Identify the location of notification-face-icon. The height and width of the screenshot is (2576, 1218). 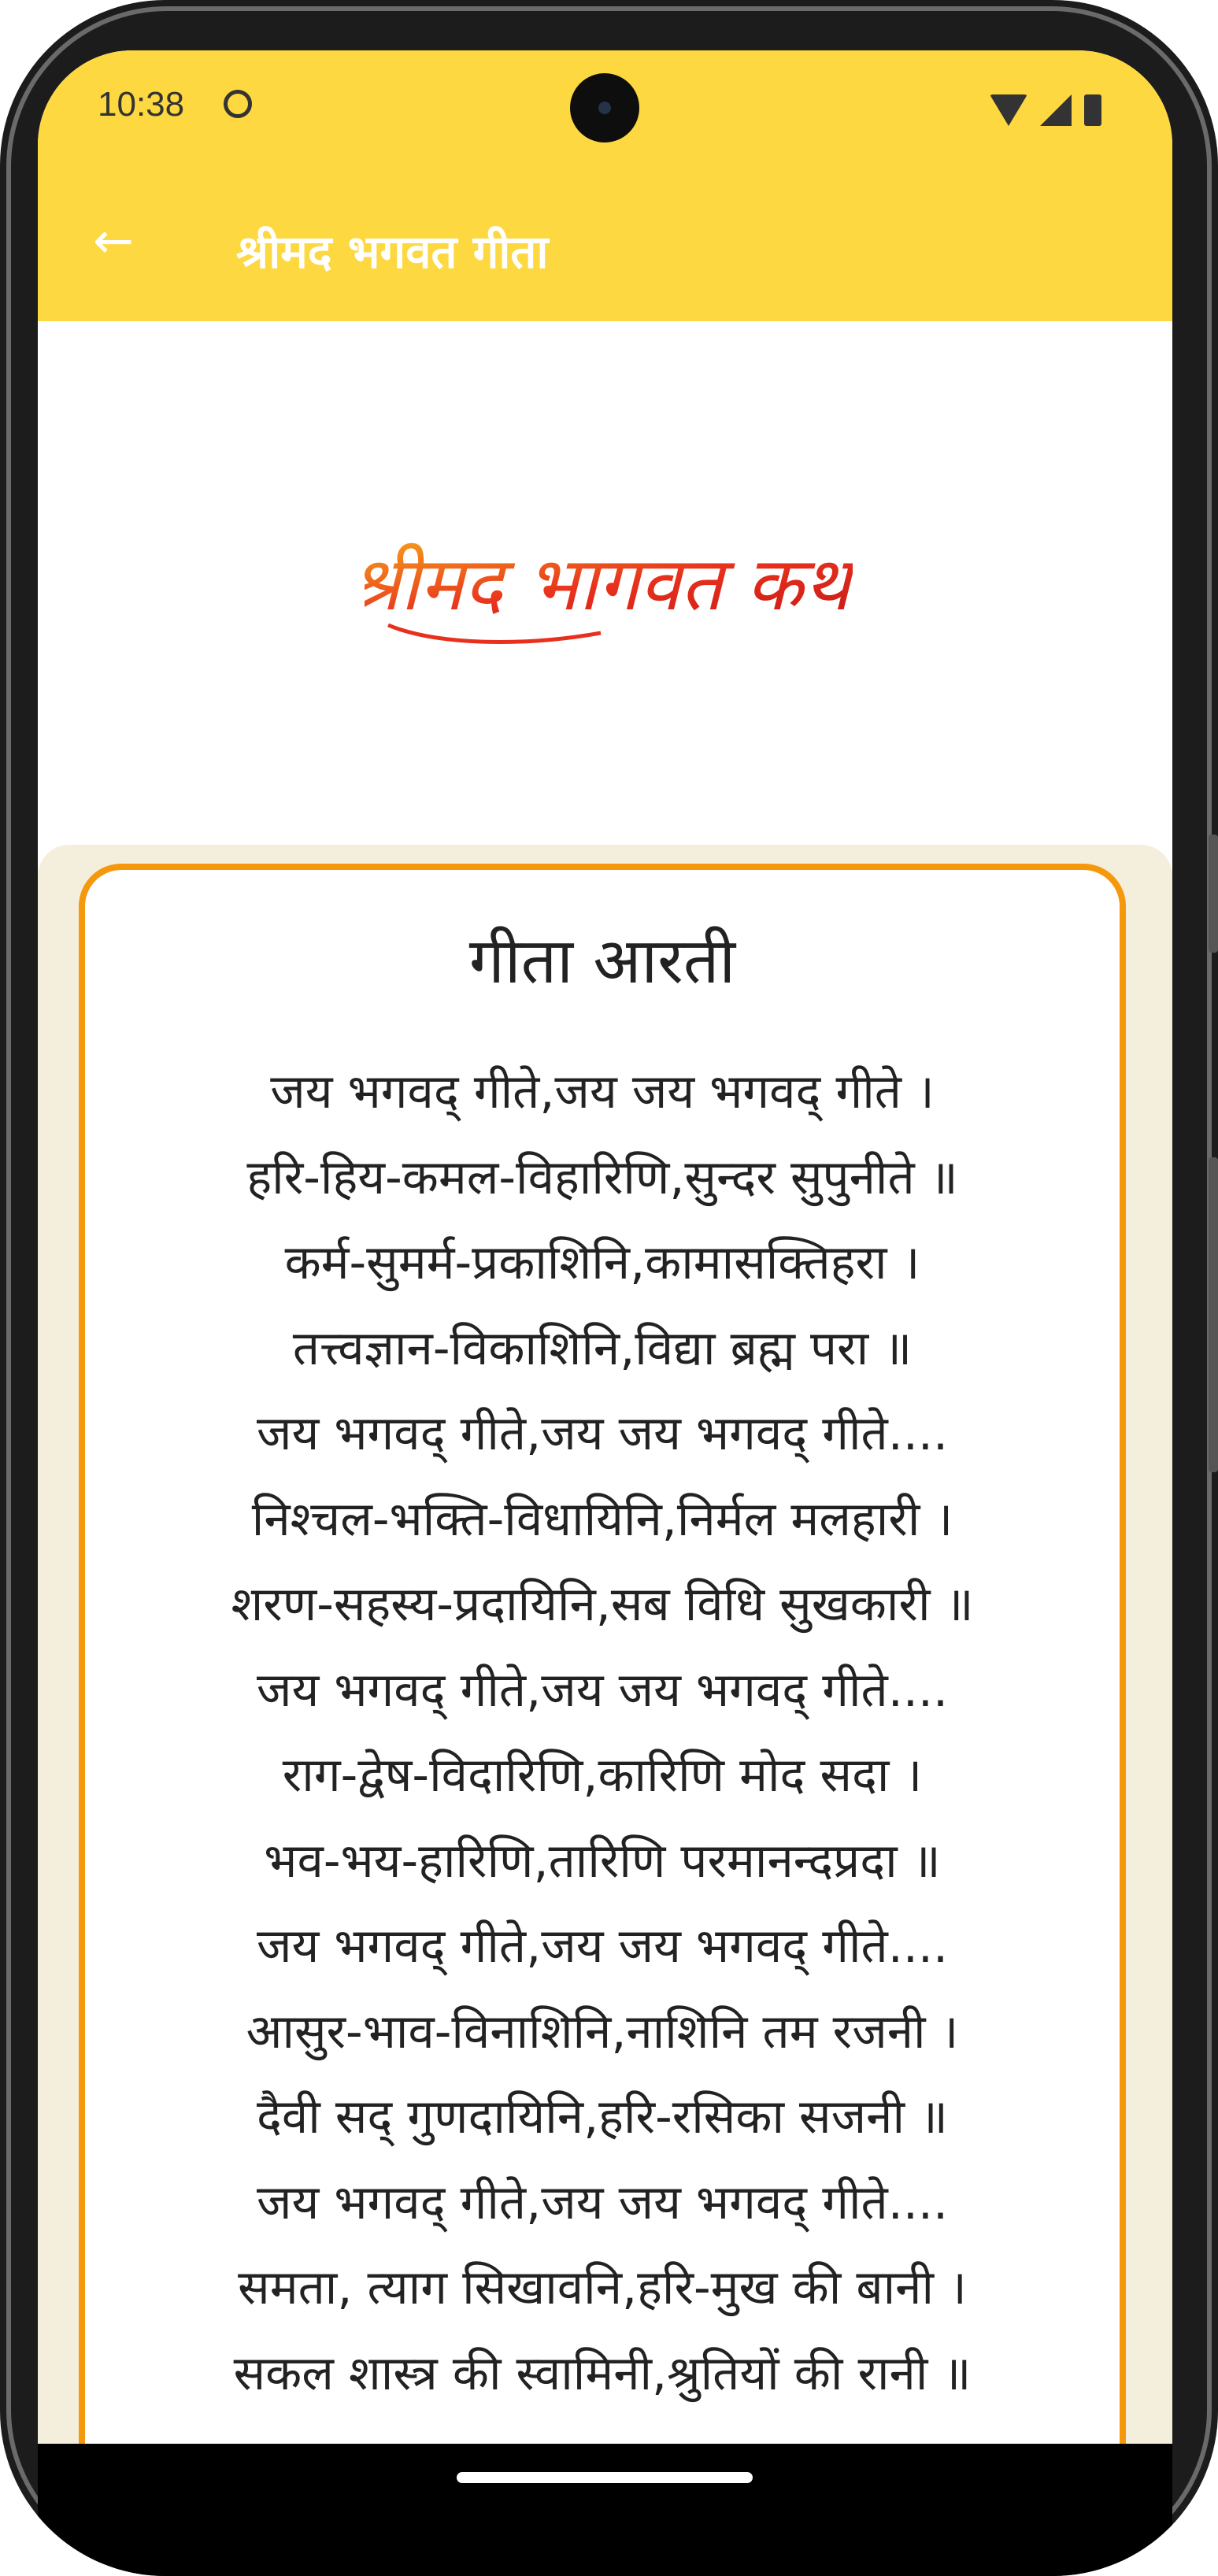
(238, 104).